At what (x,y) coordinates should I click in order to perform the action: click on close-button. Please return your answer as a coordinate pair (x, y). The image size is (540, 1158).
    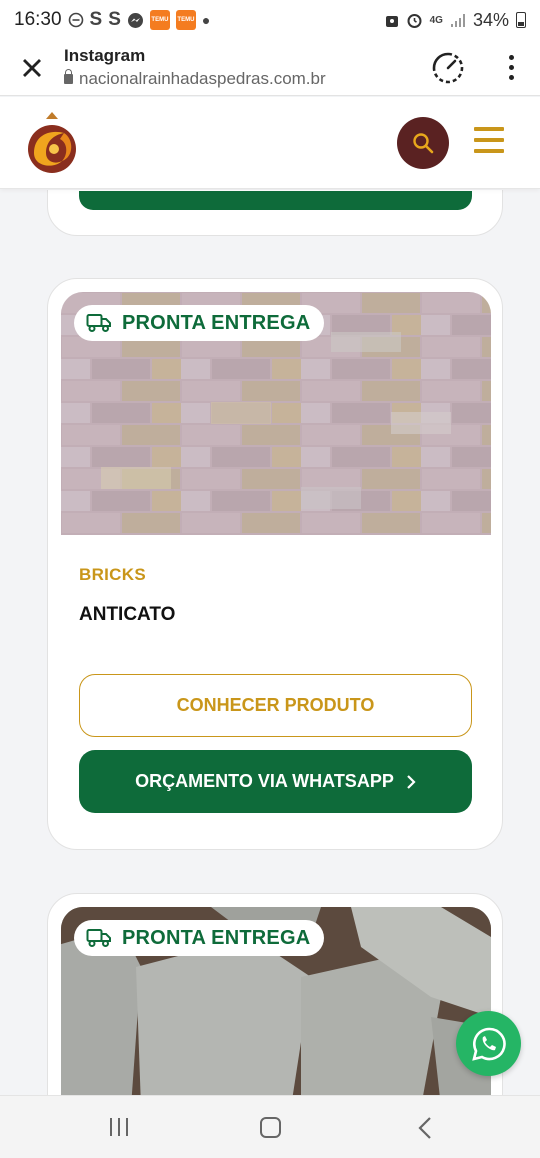
    Looking at the image, I should click on (32, 68).